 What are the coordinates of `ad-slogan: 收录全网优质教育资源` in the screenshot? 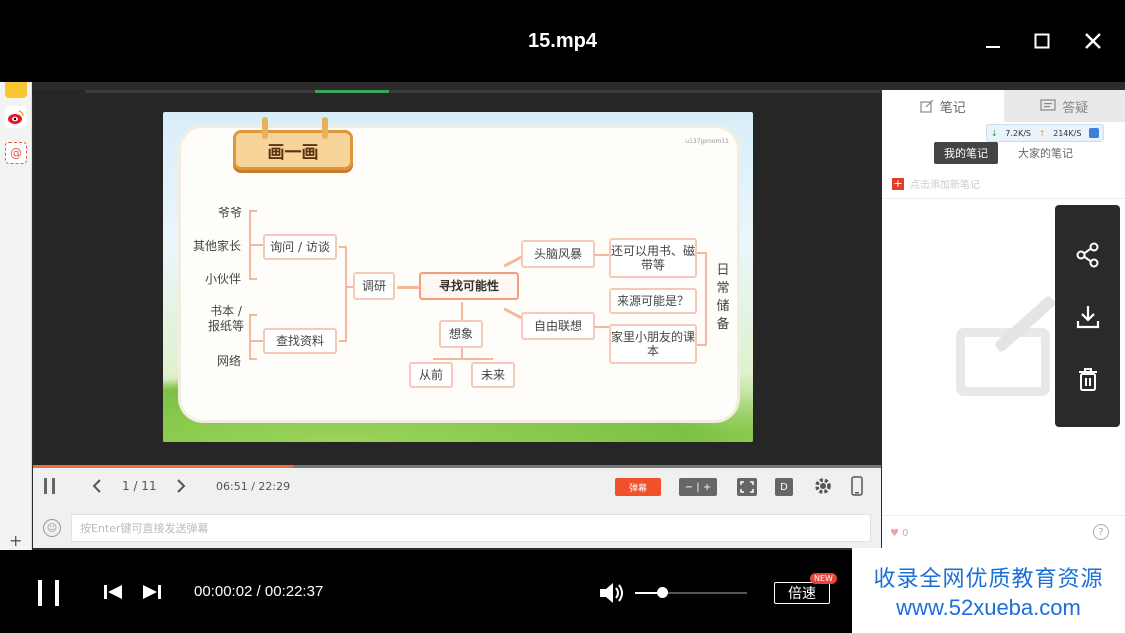 It's located at (988, 579).